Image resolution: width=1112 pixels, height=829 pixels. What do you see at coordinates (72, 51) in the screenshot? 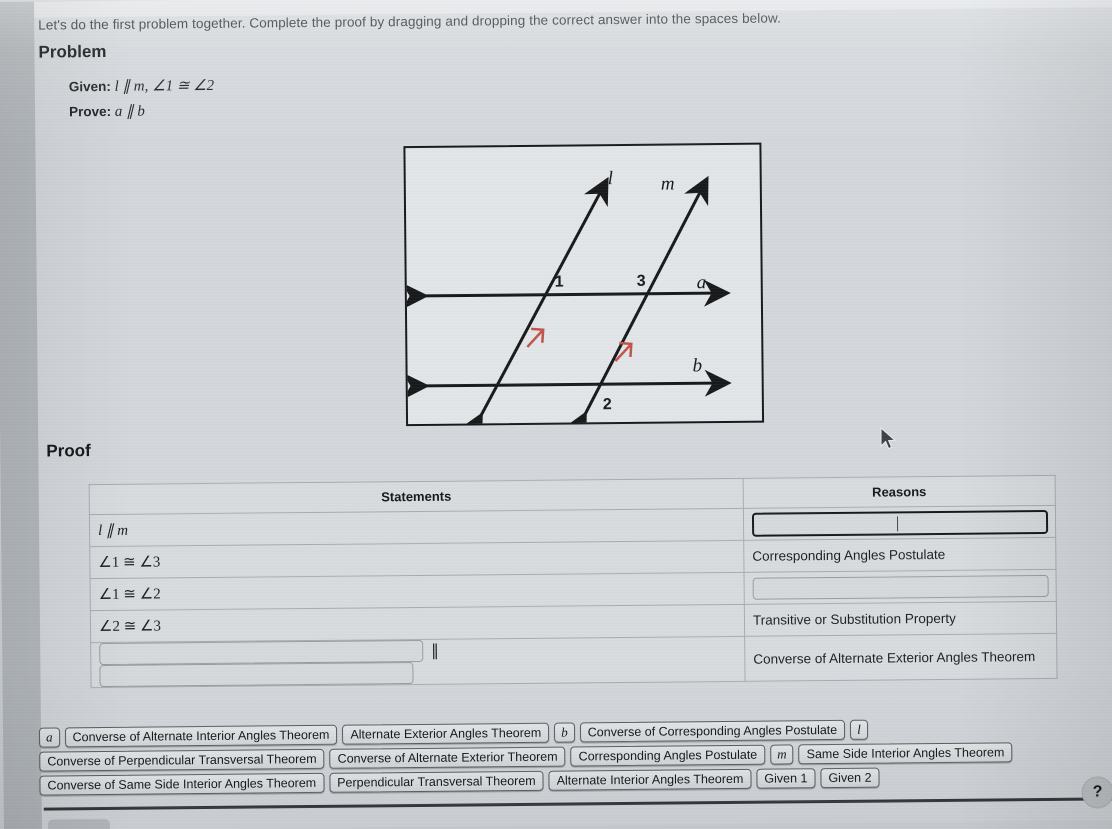
I see `problem-heading: Problem` at bounding box center [72, 51].